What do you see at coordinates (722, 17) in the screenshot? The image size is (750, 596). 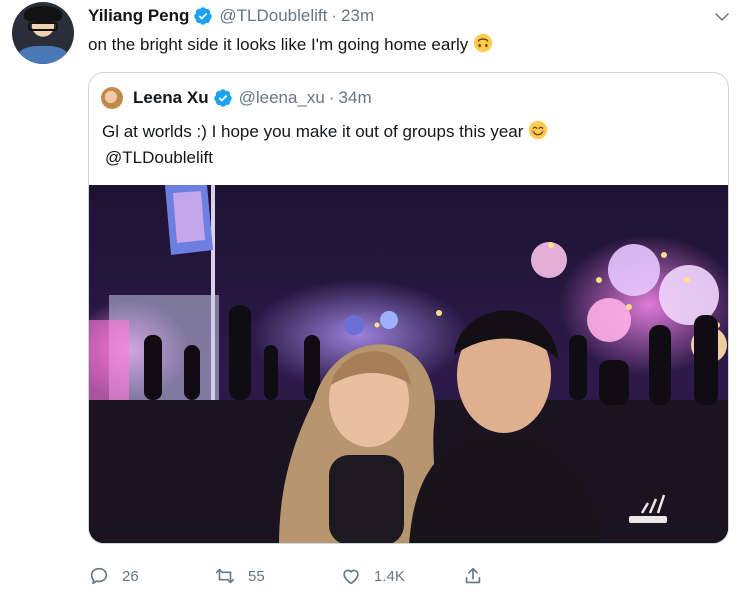 I see `chevron-down-icon` at bounding box center [722, 17].